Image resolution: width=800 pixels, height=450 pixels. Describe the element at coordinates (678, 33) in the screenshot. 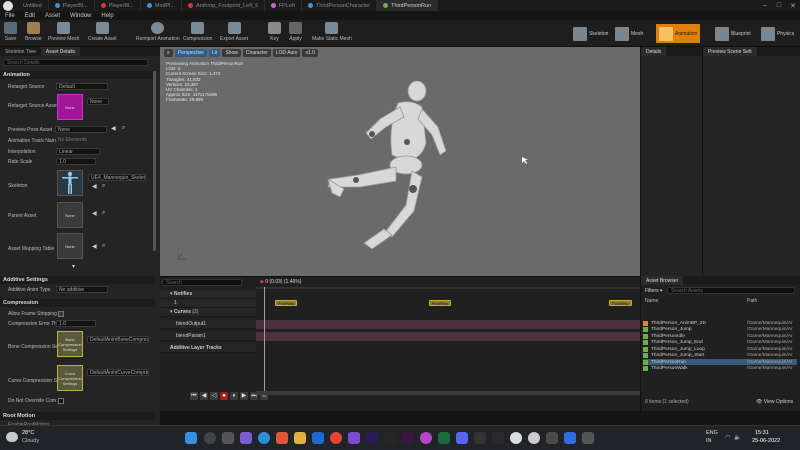

I see `mode-animation: Animation` at that location.